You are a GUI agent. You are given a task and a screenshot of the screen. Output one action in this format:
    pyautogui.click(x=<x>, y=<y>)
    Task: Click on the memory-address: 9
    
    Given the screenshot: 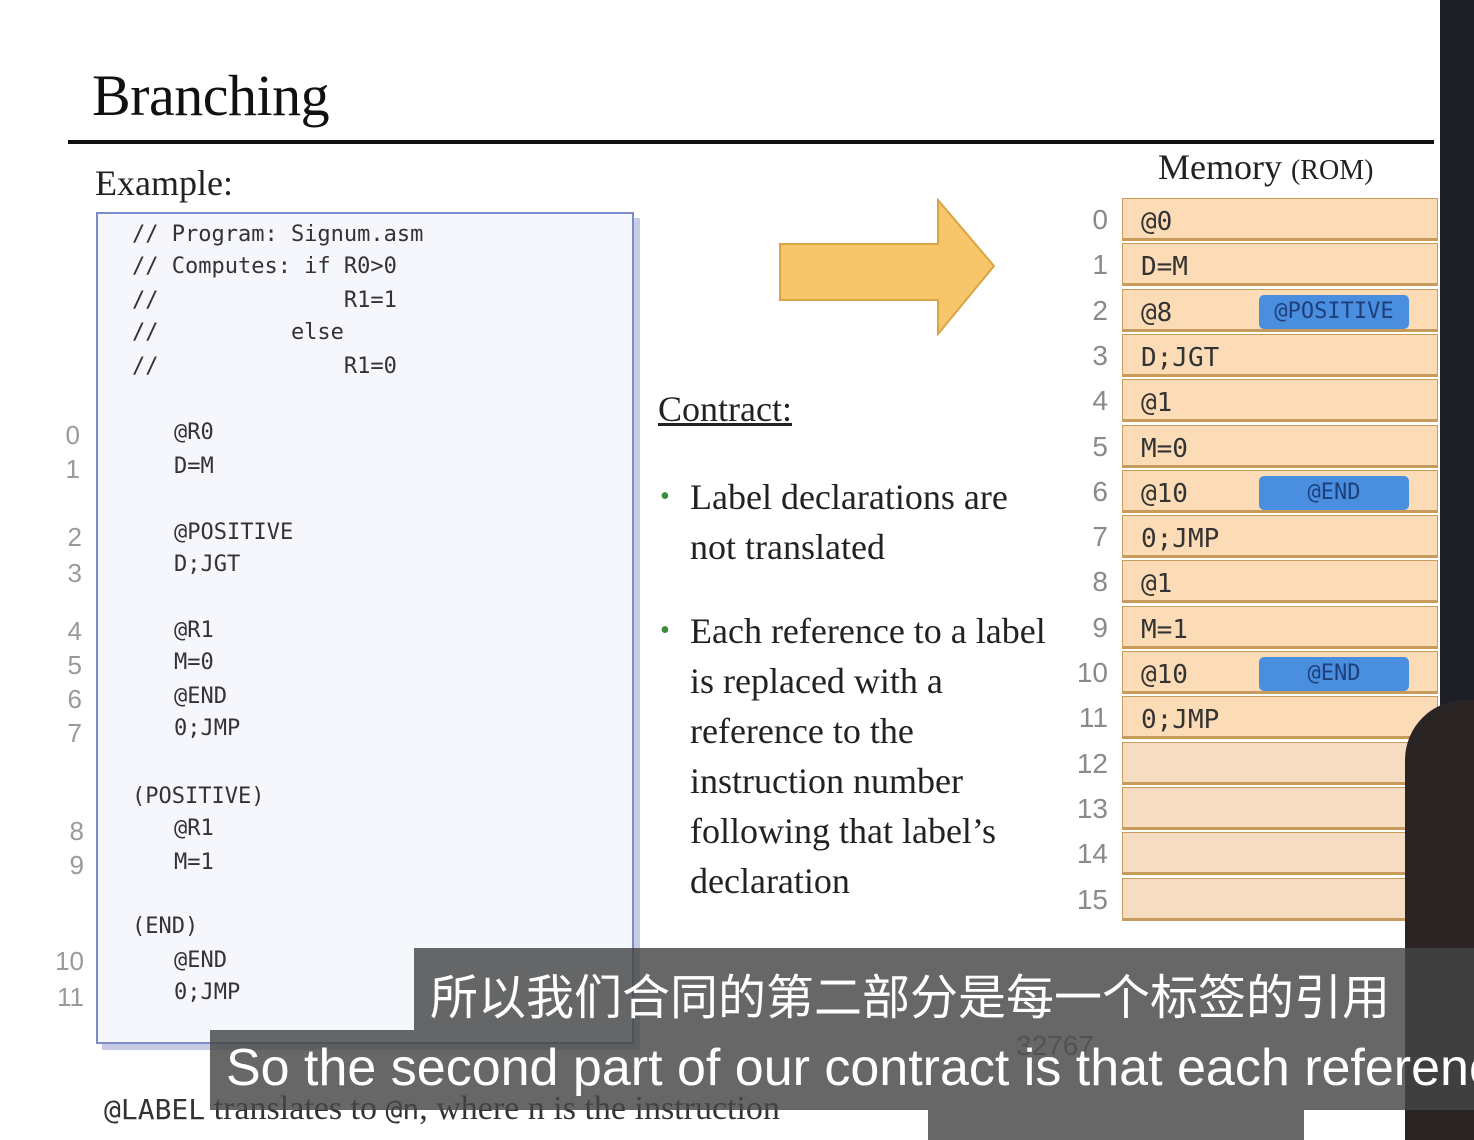 What is the action you would take?
    pyautogui.click(x=1100, y=627)
    